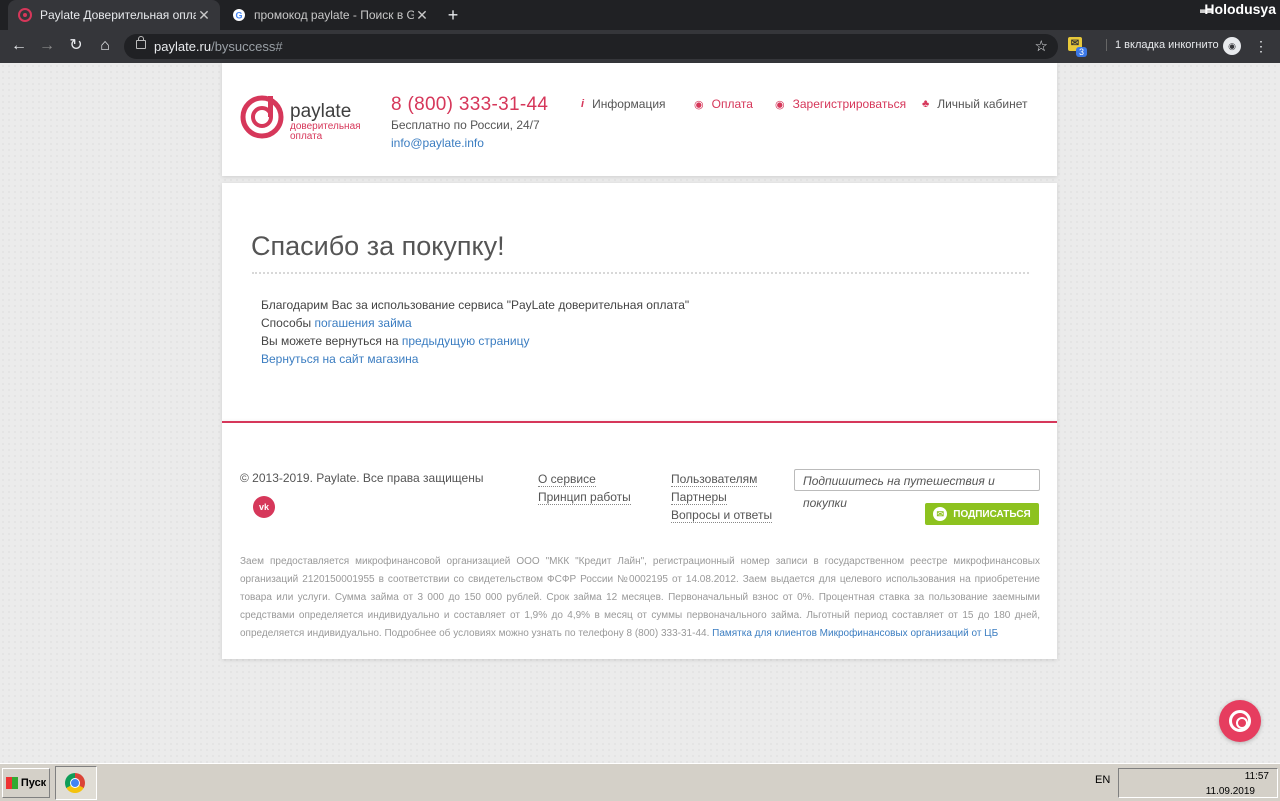 The image size is (1280, 801). What do you see at coordinates (584, 497) in the screenshot?
I see `footer-link-how-it-works: Принцип работы` at bounding box center [584, 497].